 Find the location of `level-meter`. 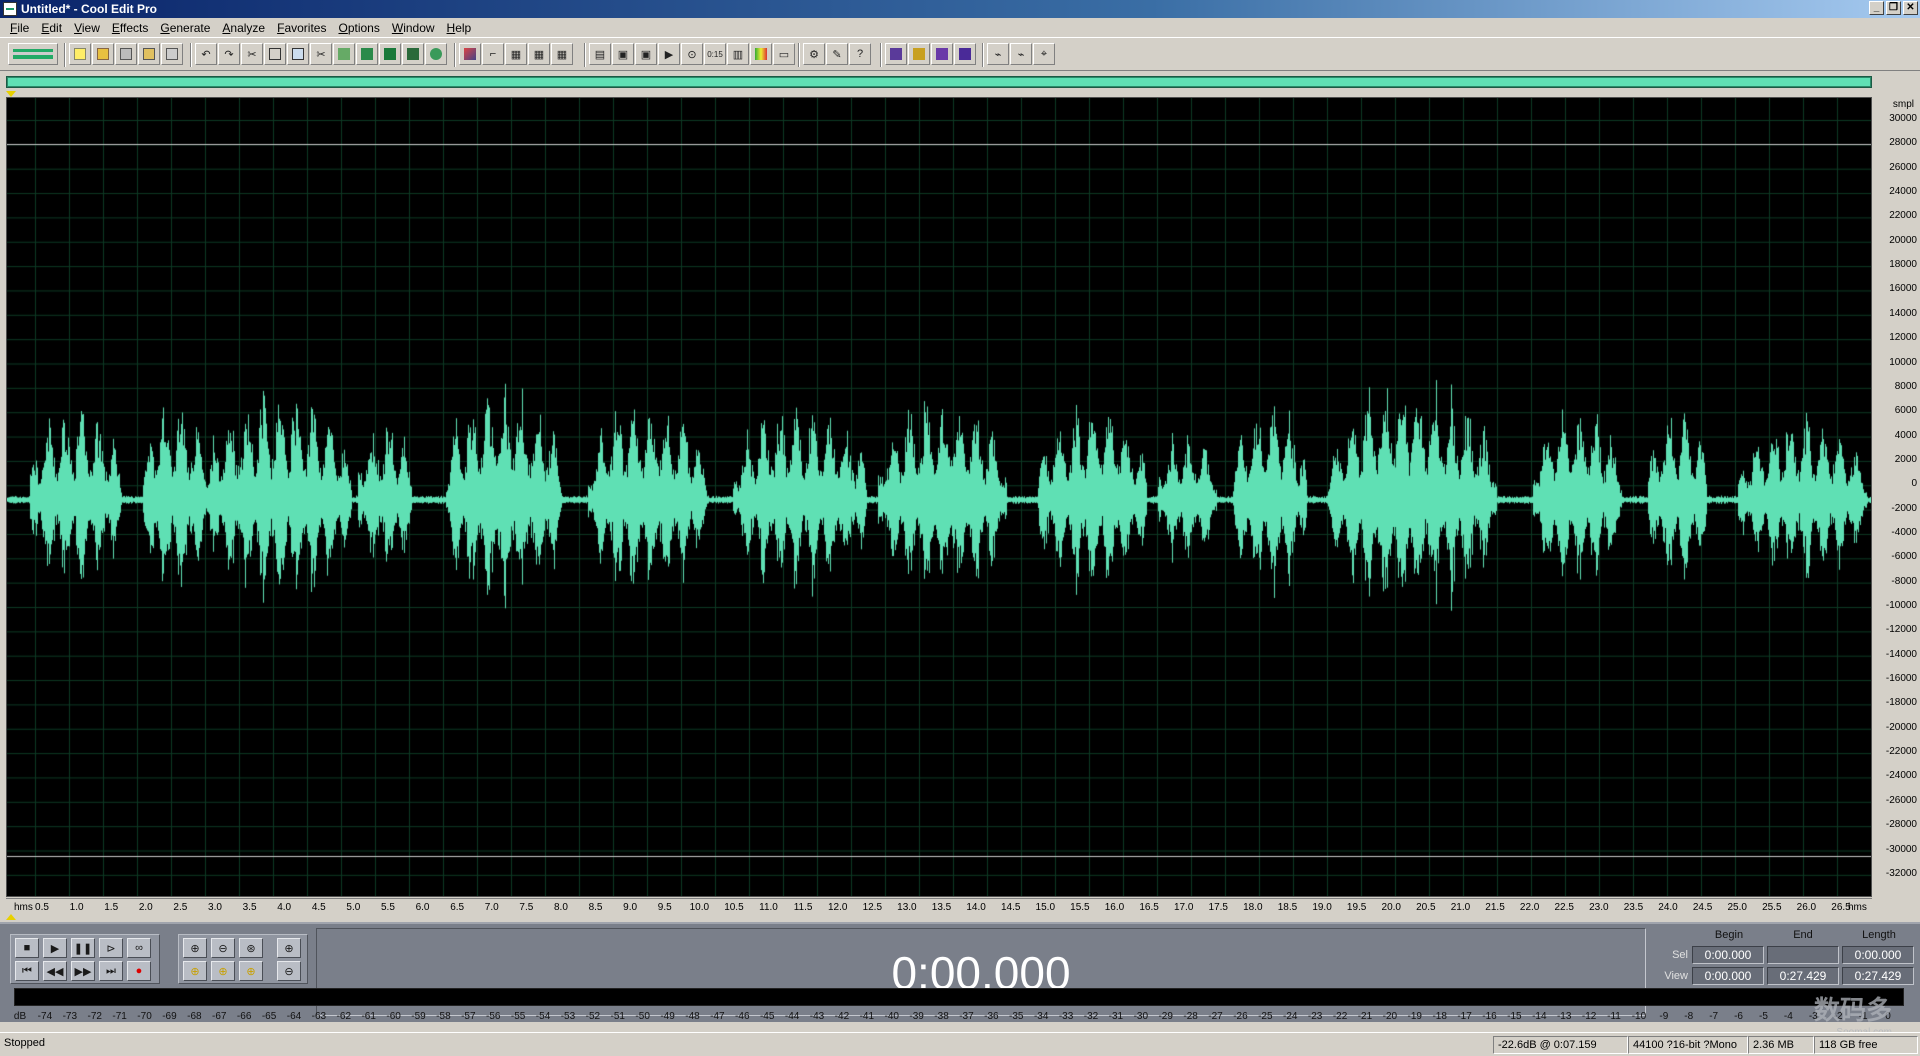

level-meter is located at coordinates (959, 997).